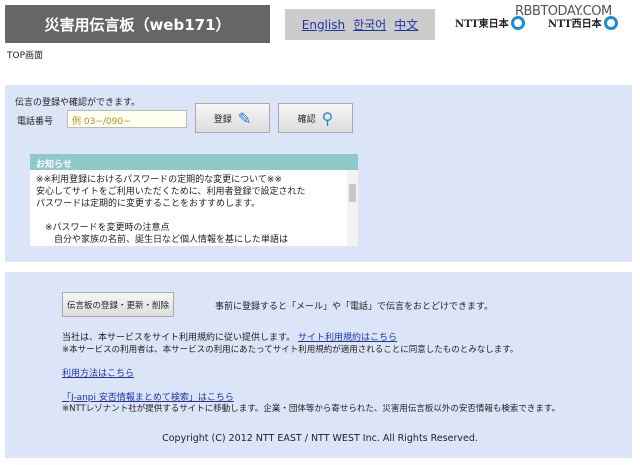  What do you see at coordinates (159, 180) in the screenshot?
I see `notice-line: ※※利用登録におけるパスワードの定期的な変更について※※` at bounding box center [159, 180].